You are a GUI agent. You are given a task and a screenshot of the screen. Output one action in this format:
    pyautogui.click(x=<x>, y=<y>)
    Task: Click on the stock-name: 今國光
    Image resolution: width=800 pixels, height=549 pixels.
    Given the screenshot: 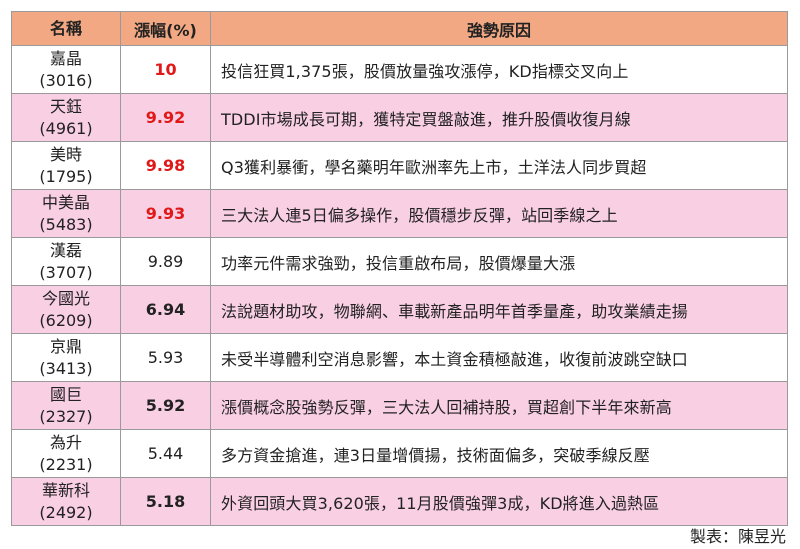 What is the action you would take?
    pyautogui.click(x=65, y=298)
    